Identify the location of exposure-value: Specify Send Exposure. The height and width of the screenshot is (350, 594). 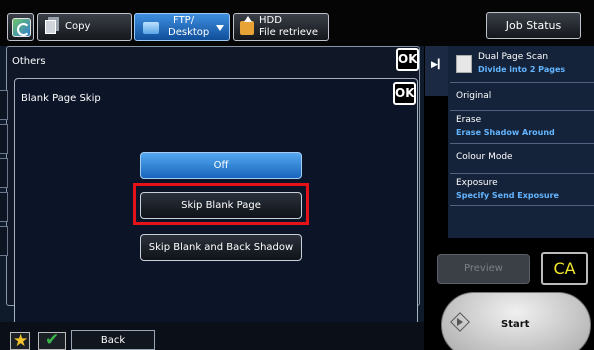
(507, 195).